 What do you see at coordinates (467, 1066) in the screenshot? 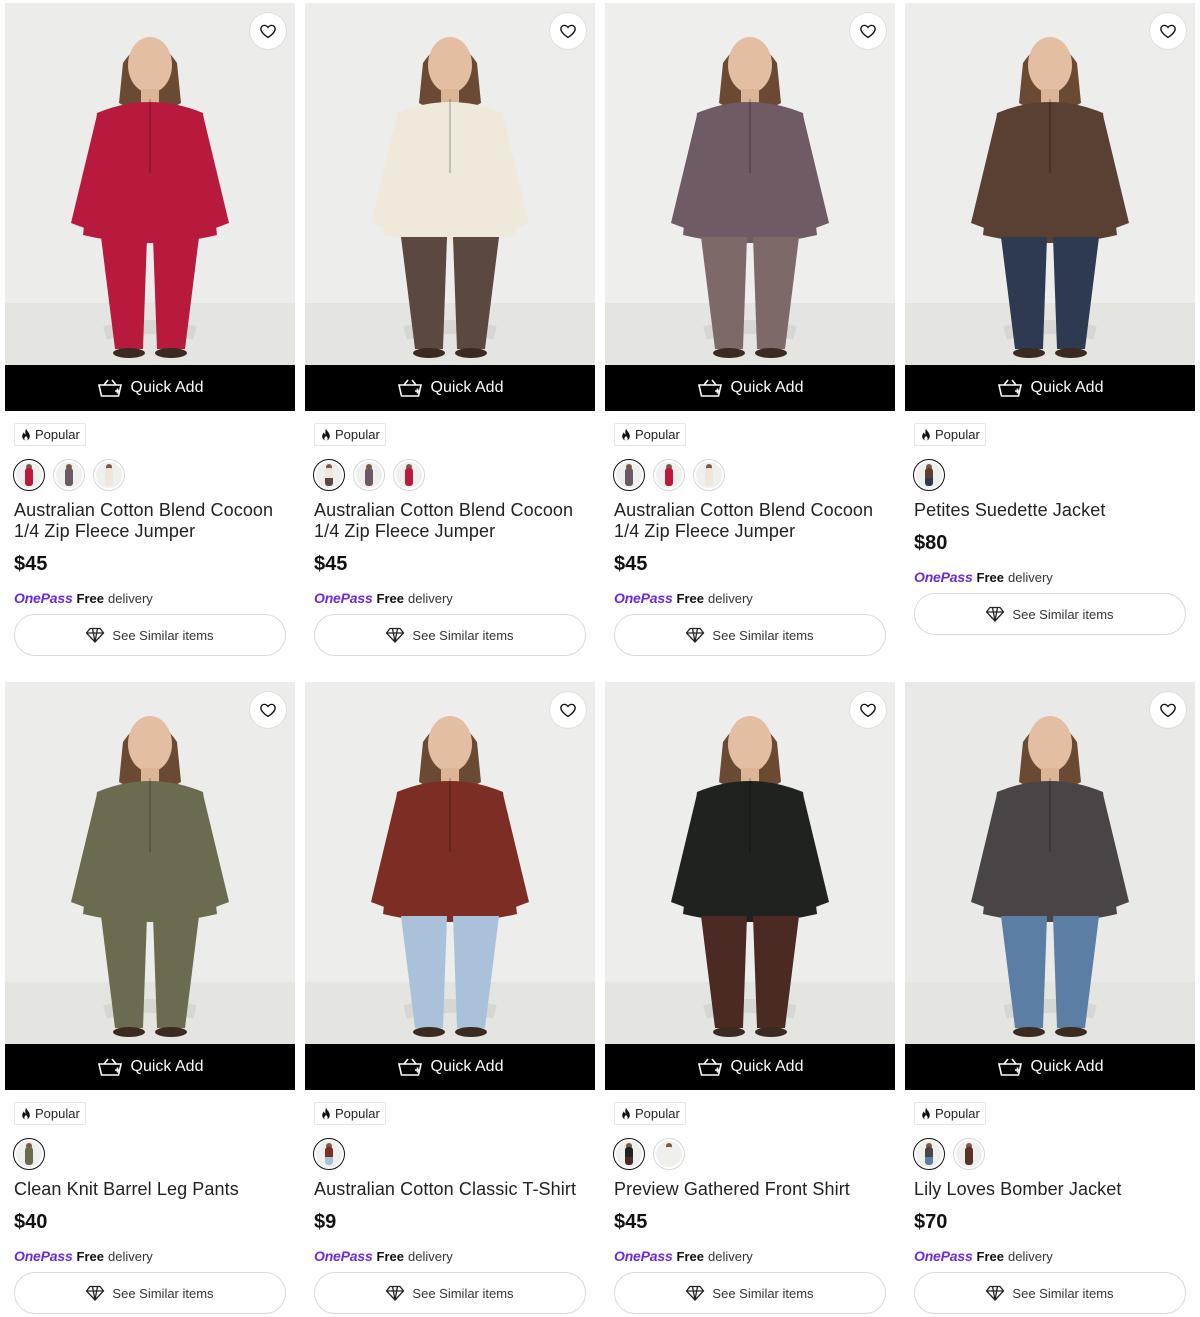
I see `quick-add-label: Quick Add` at bounding box center [467, 1066].